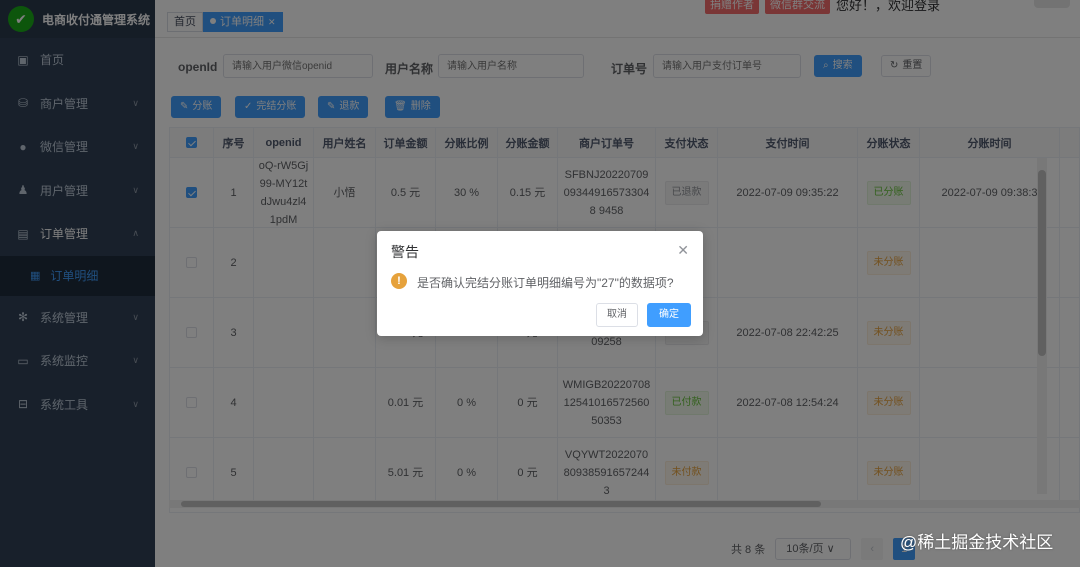 The width and height of the screenshot is (1080, 567). What do you see at coordinates (977, 542) in the screenshot?
I see `watermark: @稀土掘金技术社区` at bounding box center [977, 542].